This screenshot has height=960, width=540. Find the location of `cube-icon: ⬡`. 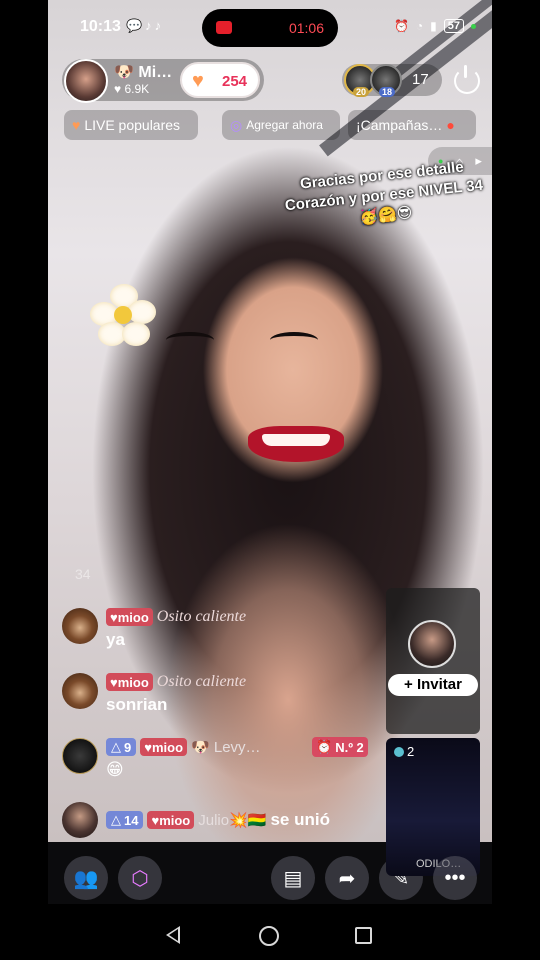

cube-icon: ⬡ is located at coordinates (140, 878).